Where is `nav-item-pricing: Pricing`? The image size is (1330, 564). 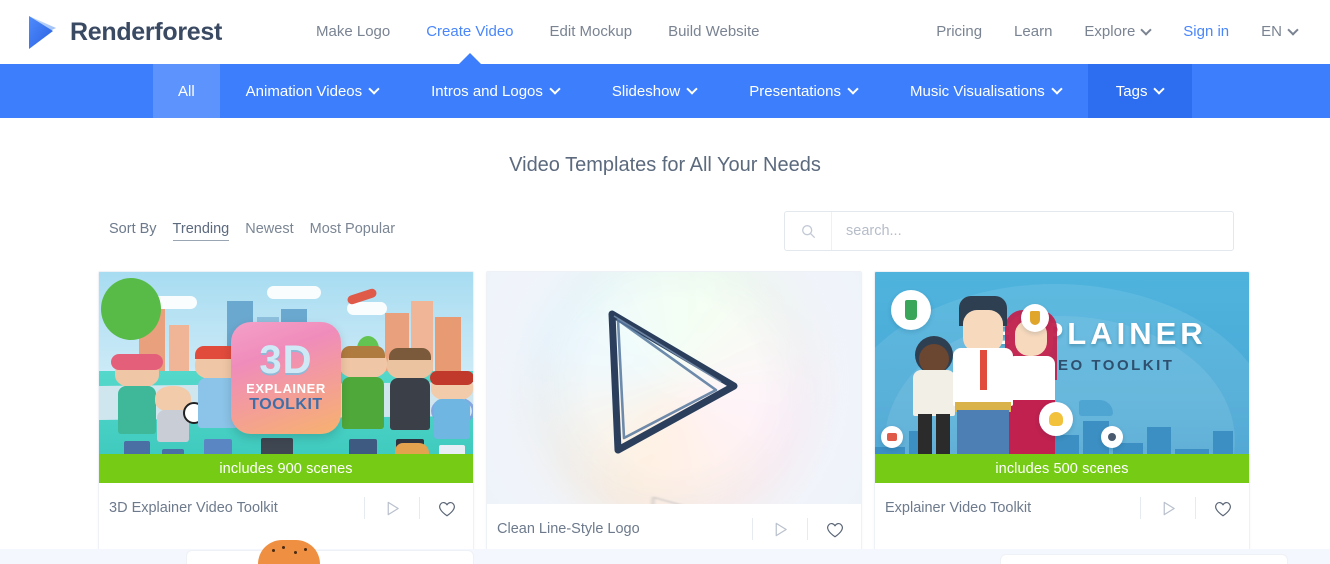
nav-item-pricing: Pricing is located at coordinates (959, 32).